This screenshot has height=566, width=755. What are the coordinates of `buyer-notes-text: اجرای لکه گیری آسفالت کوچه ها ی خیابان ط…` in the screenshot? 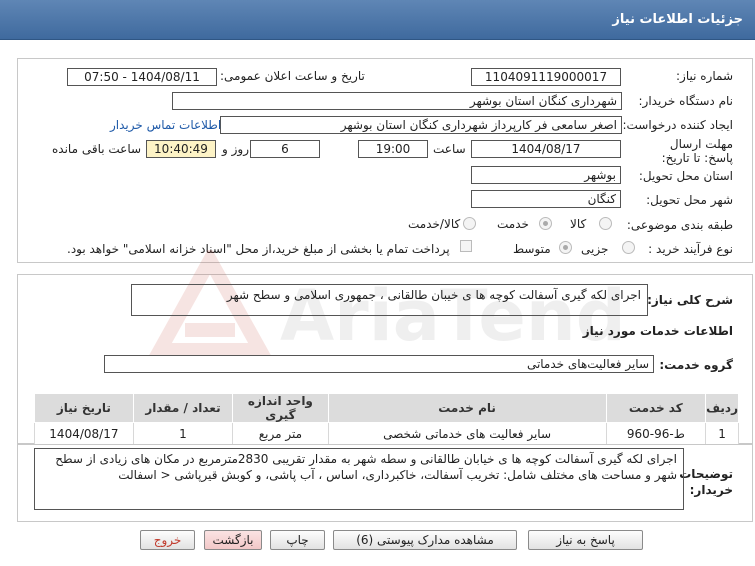 It's located at (359, 479).